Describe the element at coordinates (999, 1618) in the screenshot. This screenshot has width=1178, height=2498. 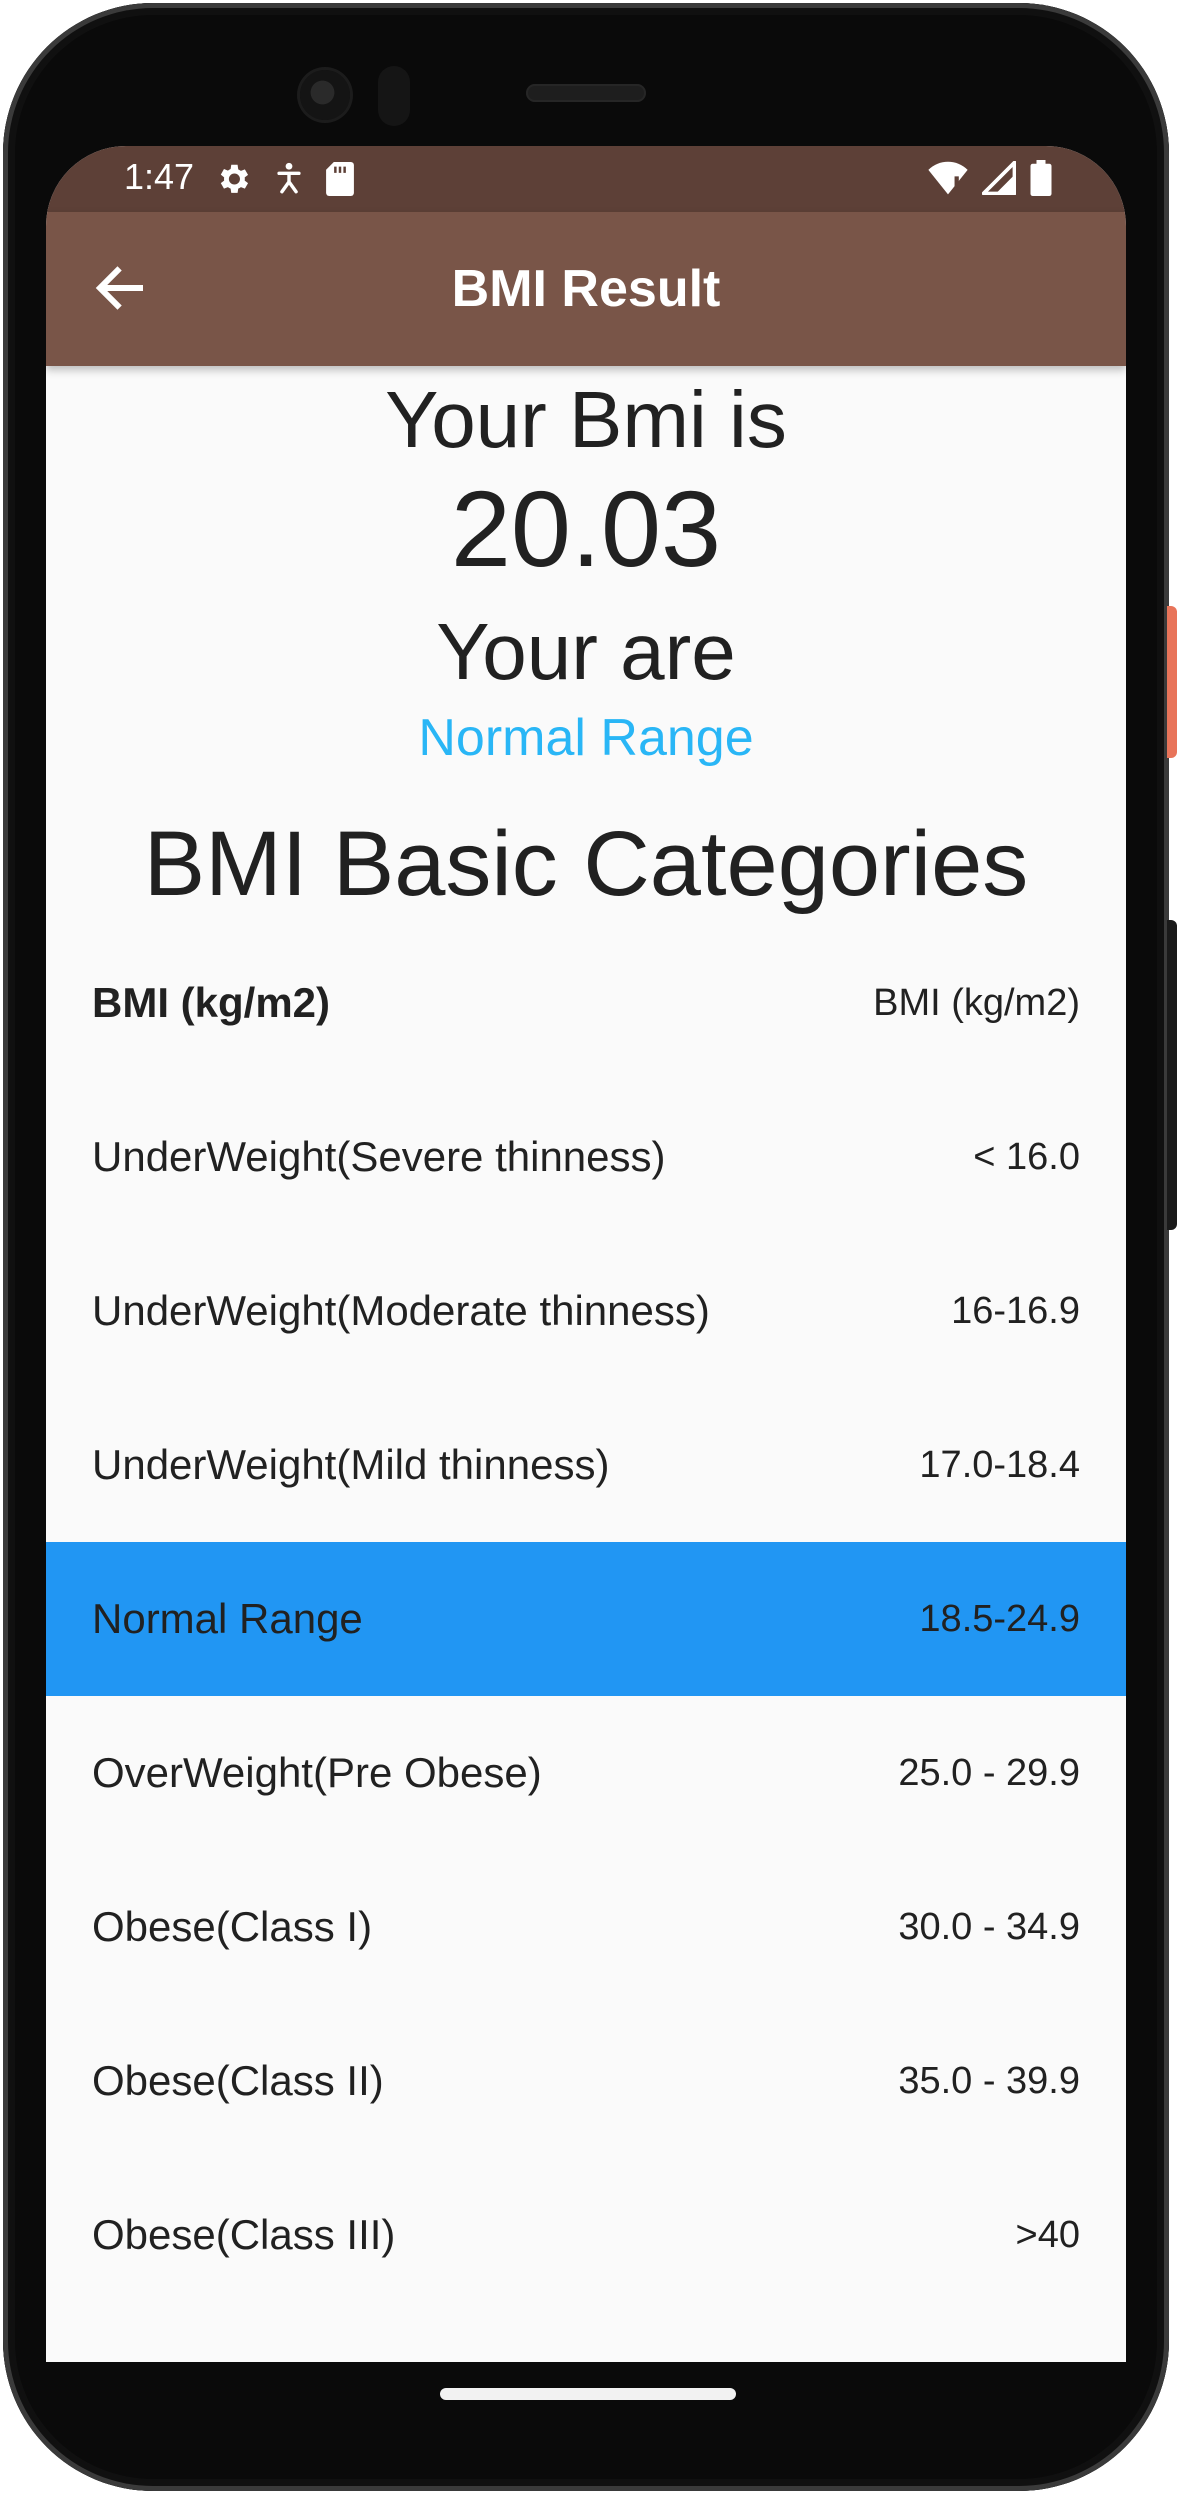
I see `category-value: 18.5-24.9` at that location.